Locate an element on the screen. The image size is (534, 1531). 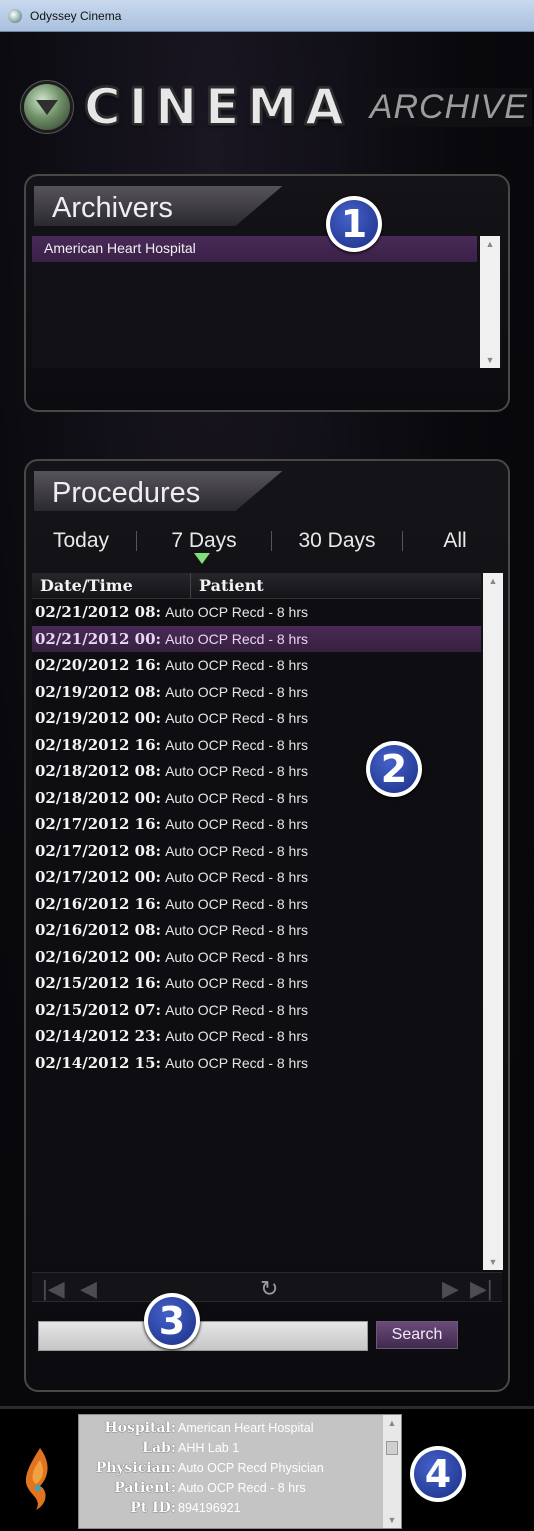
archiver-item: American Heart Hospital is located at coordinates (254, 249).